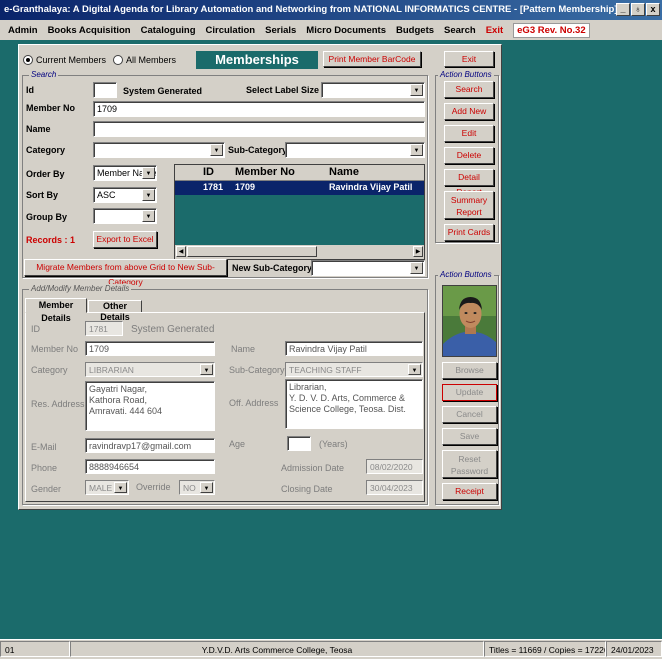 The height and width of the screenshot is (659, 662). Describe the element at coordinates (71, 60) in the screenshot. I see `current-members-label: Current Members` at that location.